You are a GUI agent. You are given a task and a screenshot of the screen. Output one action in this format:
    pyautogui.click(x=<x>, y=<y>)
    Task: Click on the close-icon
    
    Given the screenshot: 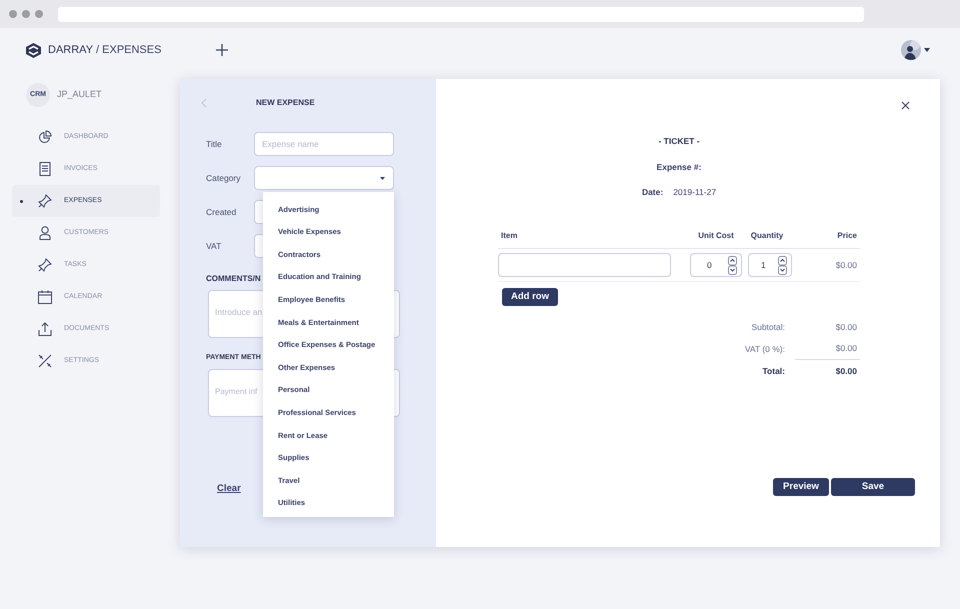 What is the action you would take?
    pyautogui.click(x=905, y=105)
    